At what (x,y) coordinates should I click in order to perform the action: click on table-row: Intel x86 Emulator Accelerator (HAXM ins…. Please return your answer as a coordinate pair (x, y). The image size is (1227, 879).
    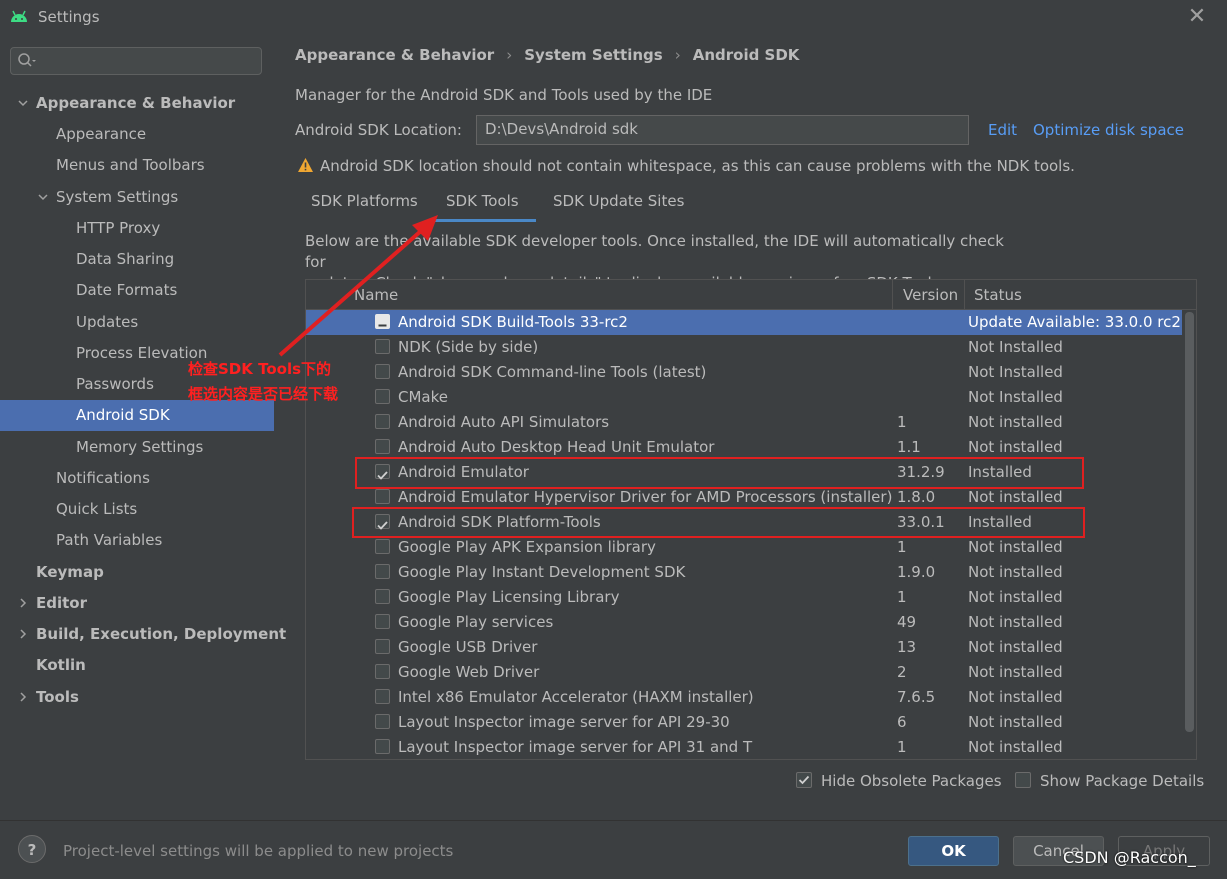
    Looking at the image, I should click on (744, 697).